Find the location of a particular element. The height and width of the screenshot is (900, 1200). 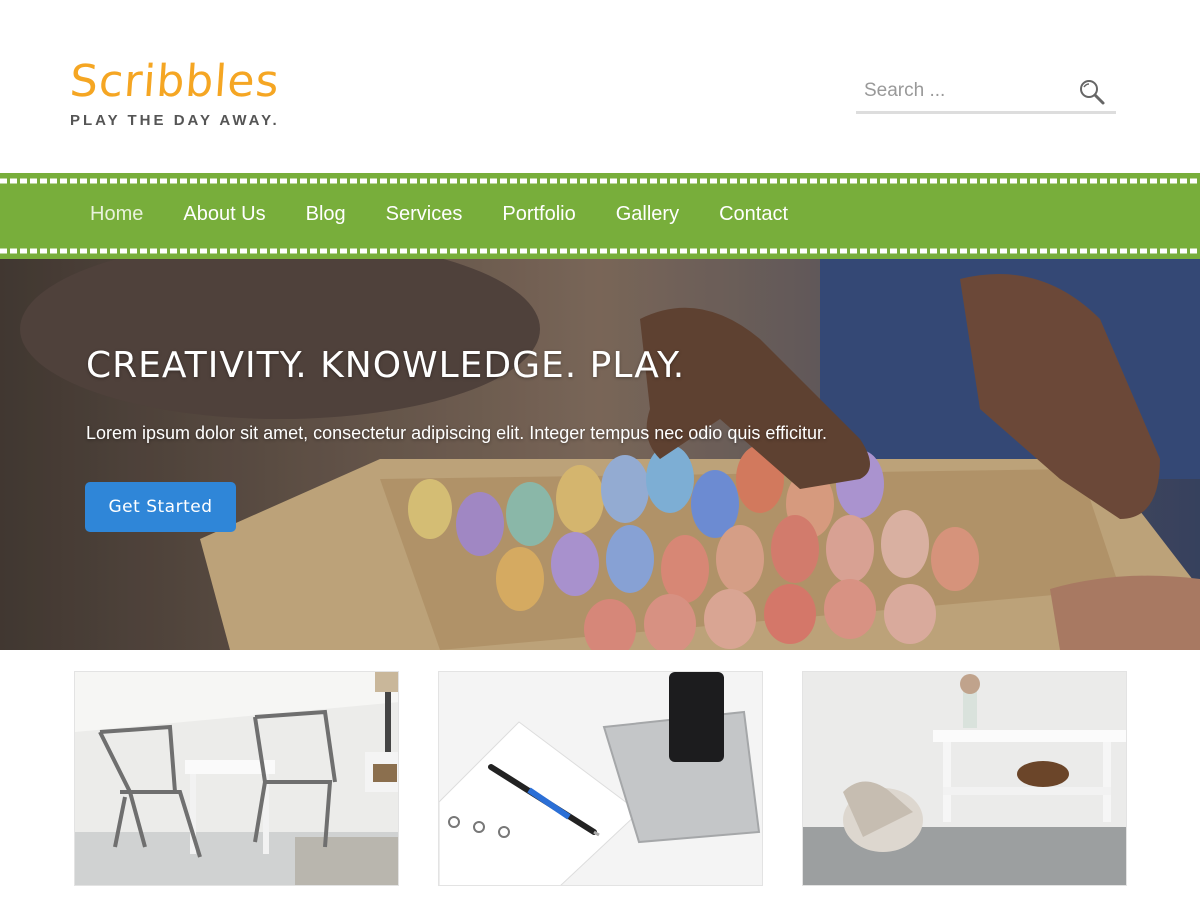

site-title: Scribbles is located at coordinates (175, 82).